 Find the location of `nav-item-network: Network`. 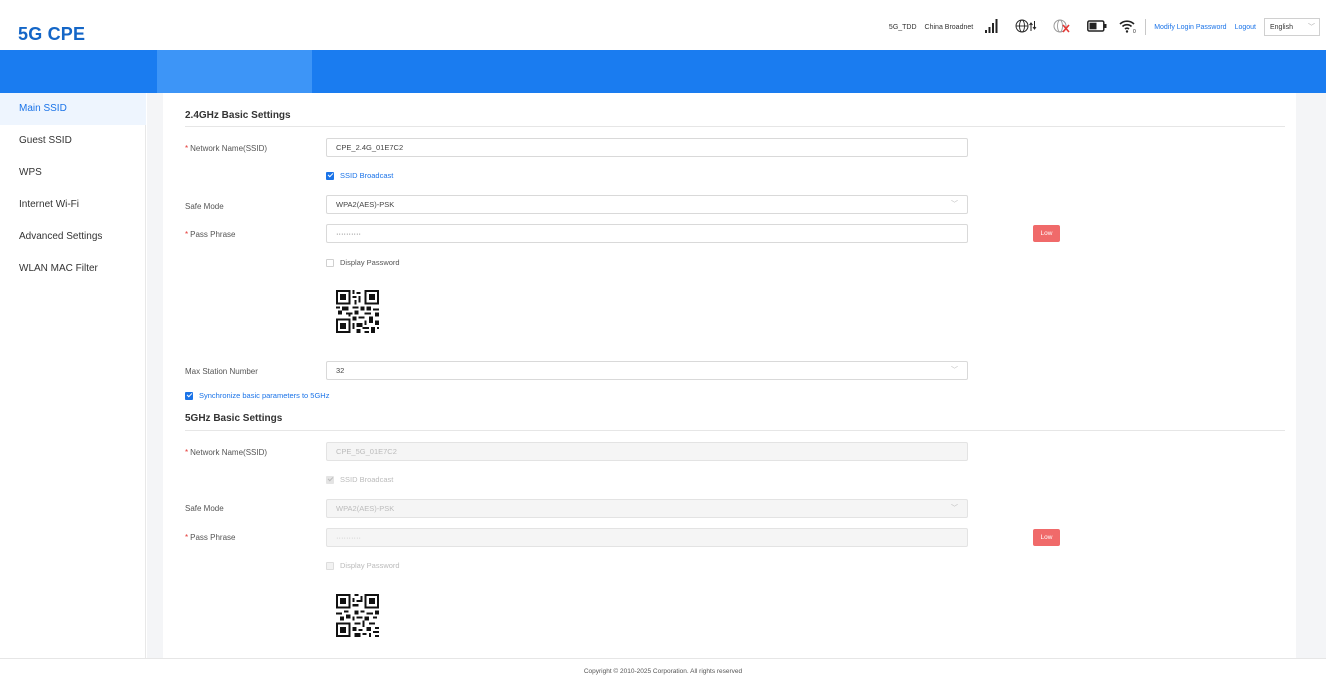

nav-item-network: Network is located at coordinates (120, 21).